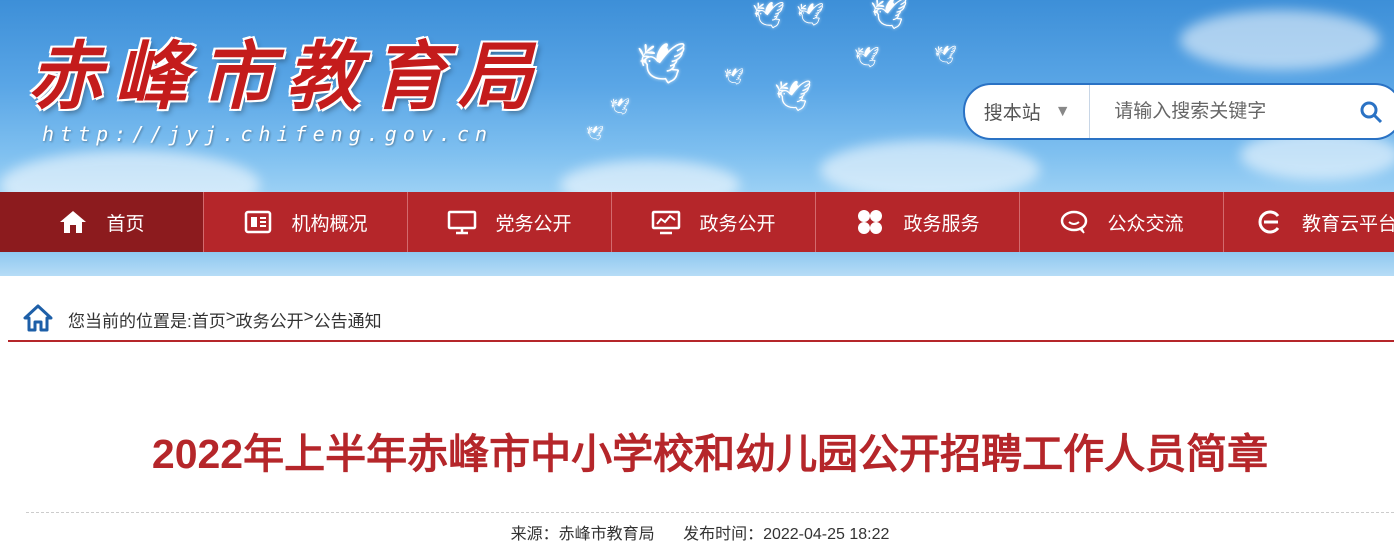 This screenshot has height=542, width=1394. I want to click on breadcrumb-trail: 您当前的位置是: 首页 > 政务公开 > 公告通知, so click(225, 319).